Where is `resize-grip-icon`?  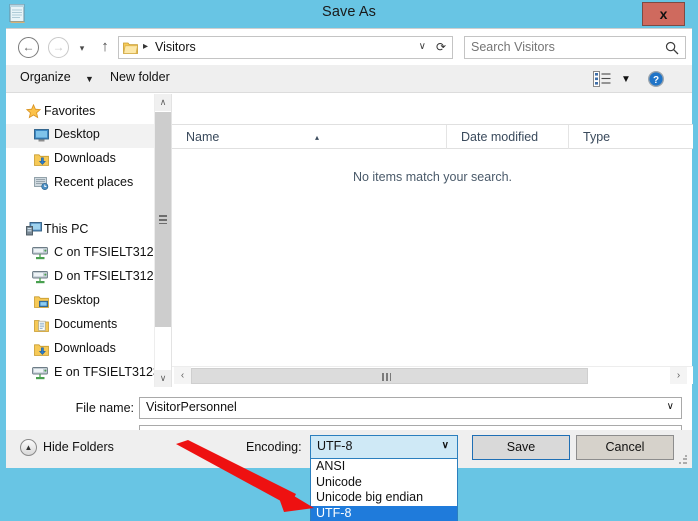 resize-grip-icon is located at coordinates (683, 460).